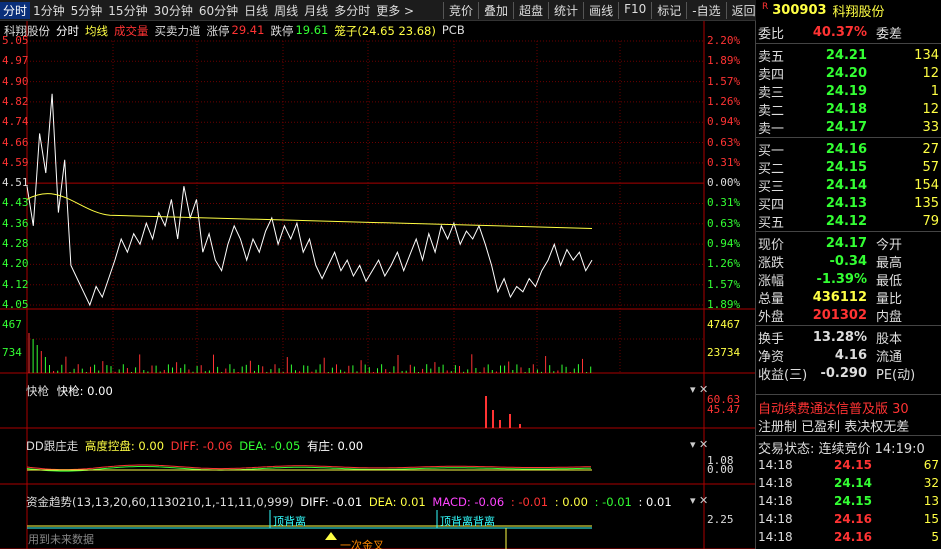  Describe the element at coordinates (127, 10) in the screenshot. I see `period-tab-3: 15分钟` at that location.